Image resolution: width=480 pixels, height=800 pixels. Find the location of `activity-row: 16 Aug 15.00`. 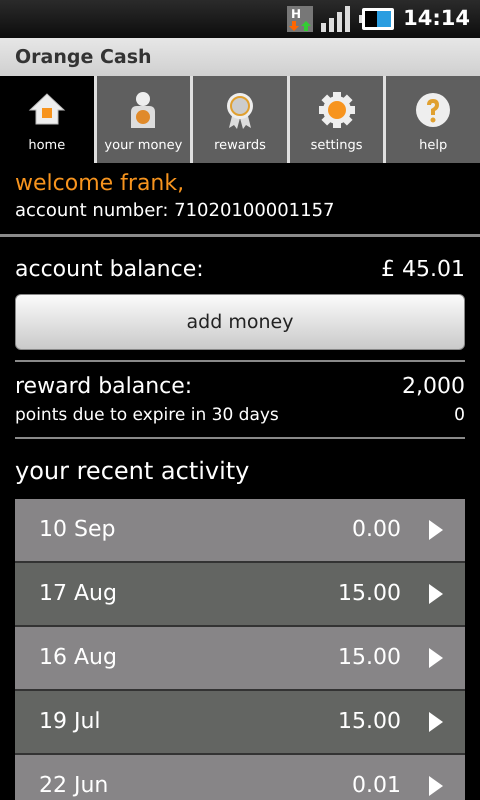

activity-row: 16 Aug 15.00 is located at coordinates (240, 658).